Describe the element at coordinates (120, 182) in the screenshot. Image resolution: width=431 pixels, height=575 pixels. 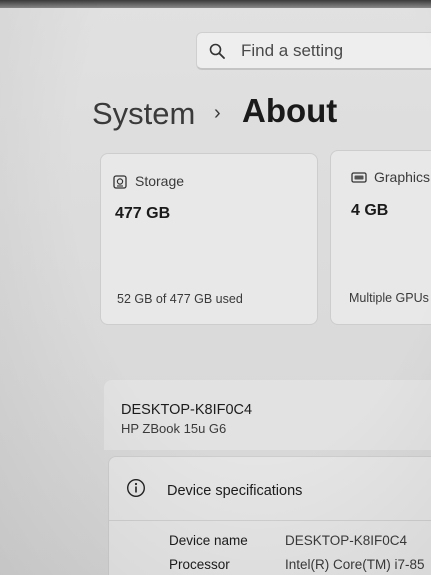
I see `storage-drive-icon` at that location.